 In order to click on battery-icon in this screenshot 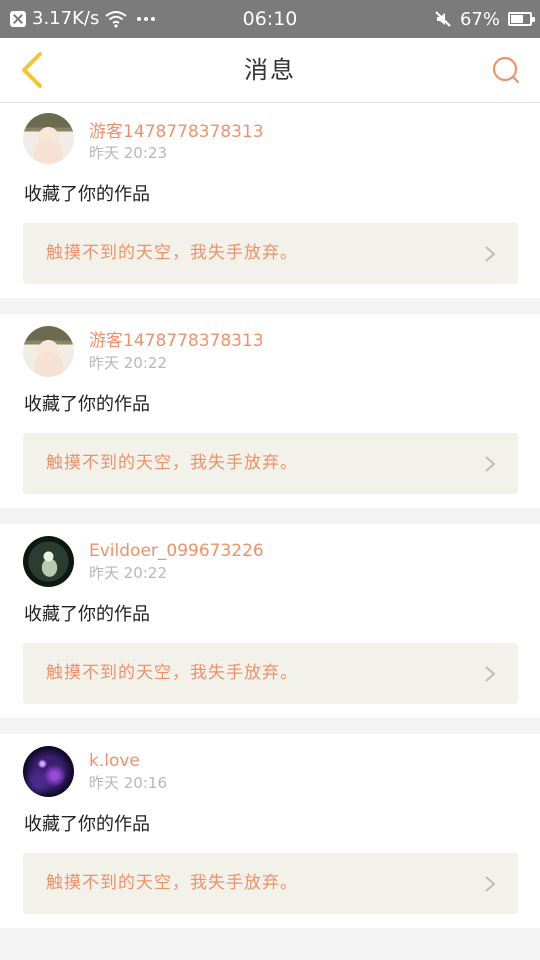, I will do `click(521, 19)`.